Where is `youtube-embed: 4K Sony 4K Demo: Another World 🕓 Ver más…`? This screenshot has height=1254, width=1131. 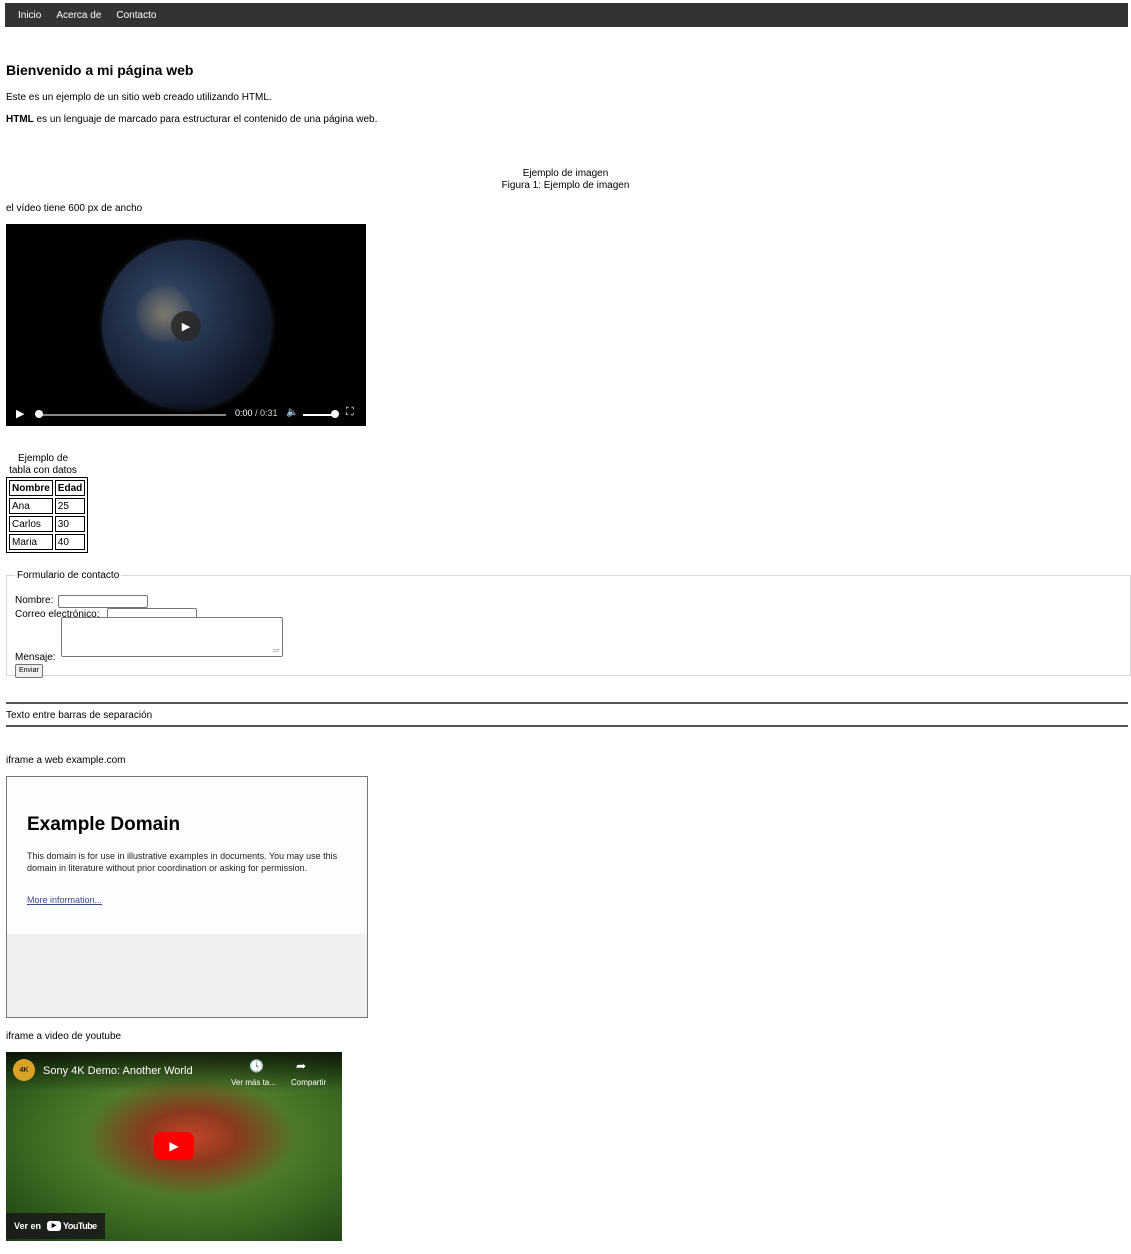
youtube-embed: 4K Sony 4K Demo: Another World 🕓 Ver más… is located at coordinates (174, 1146).